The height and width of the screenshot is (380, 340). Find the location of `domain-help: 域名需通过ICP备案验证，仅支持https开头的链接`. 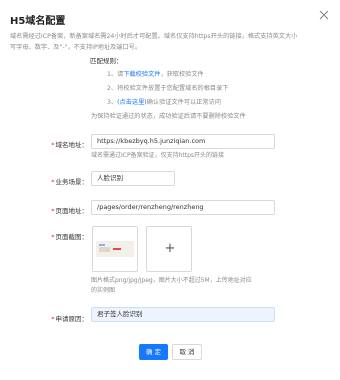

domain-help: 域名需通过ICP备案验证，仅支持https开头的链接 is located at coordinates (158, 155).